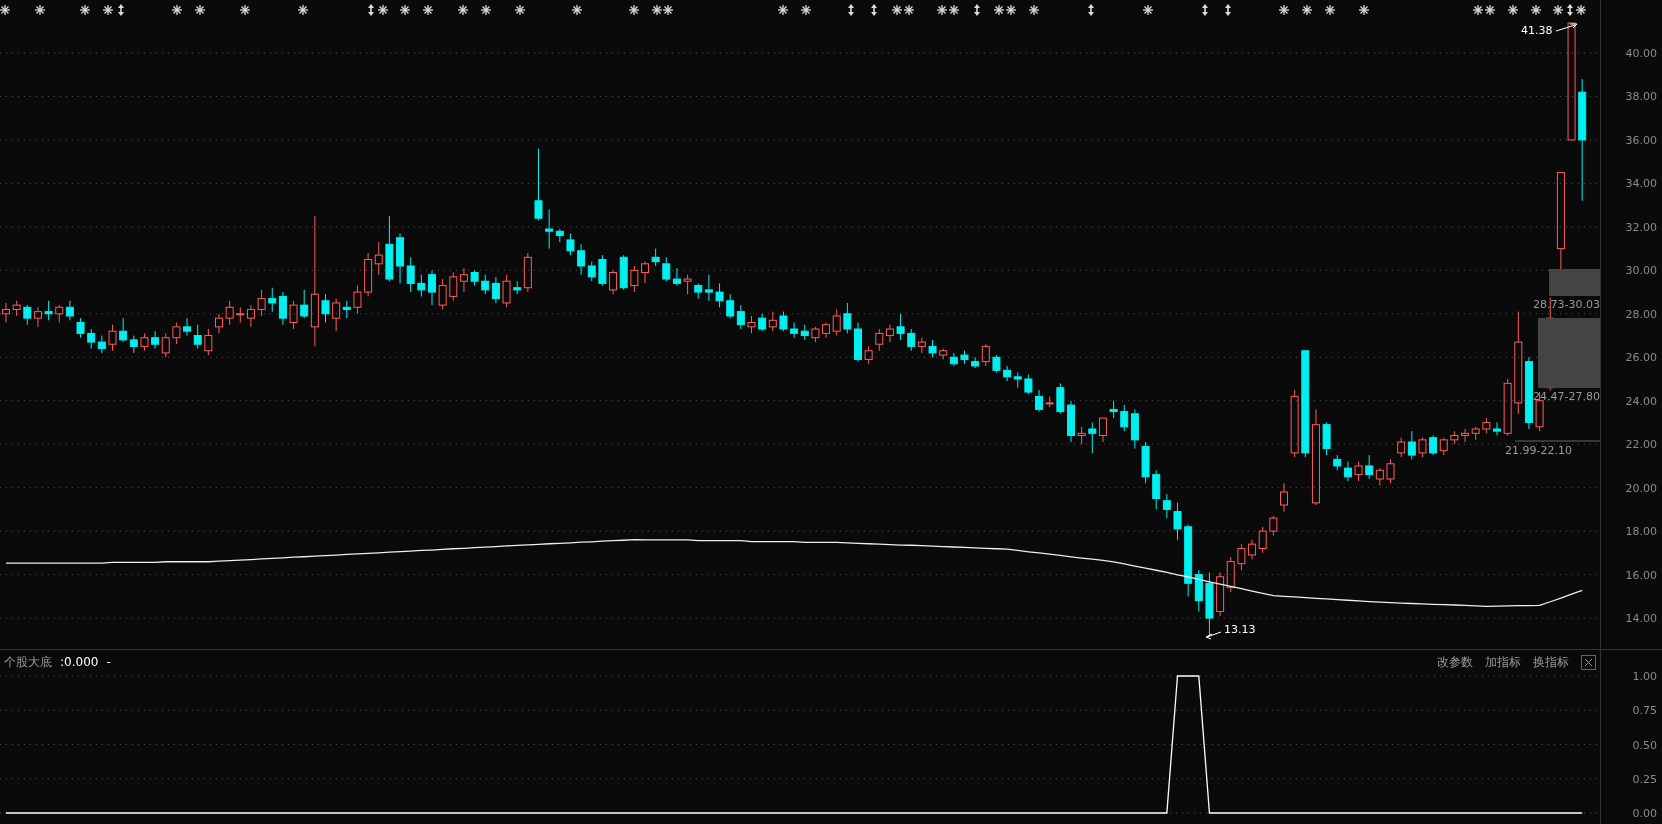  I want to click on updown-arrow-icon, so click(1091, 10).